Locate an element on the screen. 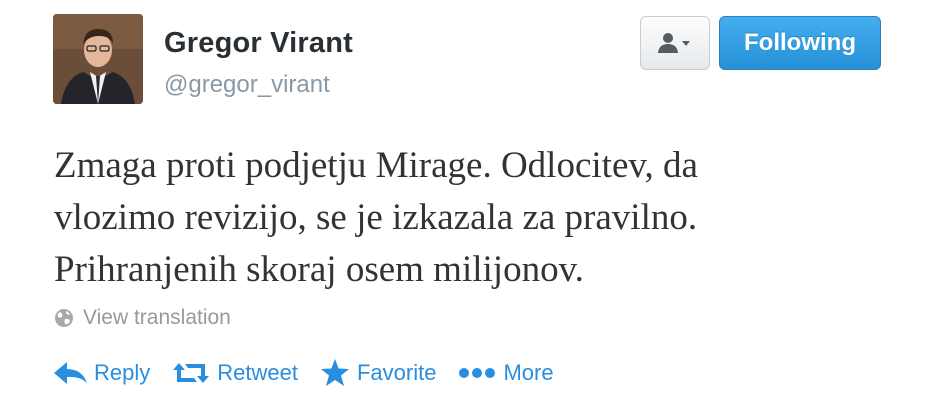 This screenshot has height=409, width=940. author-name: Gregor Virant is located at coordinates (258, 43).